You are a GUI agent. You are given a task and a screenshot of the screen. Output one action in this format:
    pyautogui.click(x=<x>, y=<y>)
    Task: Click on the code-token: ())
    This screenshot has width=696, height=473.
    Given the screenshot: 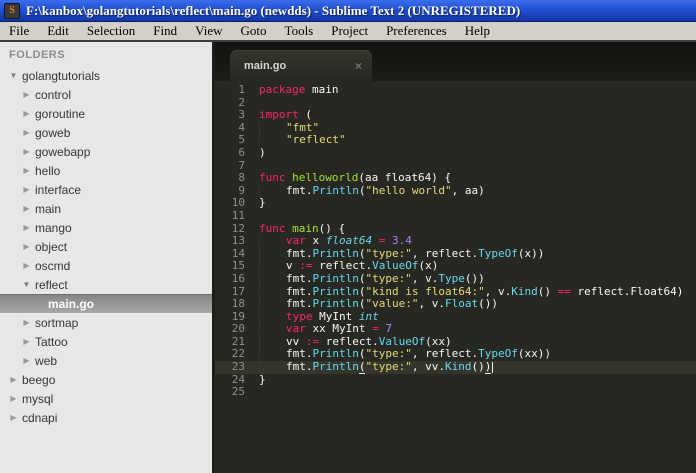 What is the action you would take?
    pyautogui.click(x=474, y=278)
    